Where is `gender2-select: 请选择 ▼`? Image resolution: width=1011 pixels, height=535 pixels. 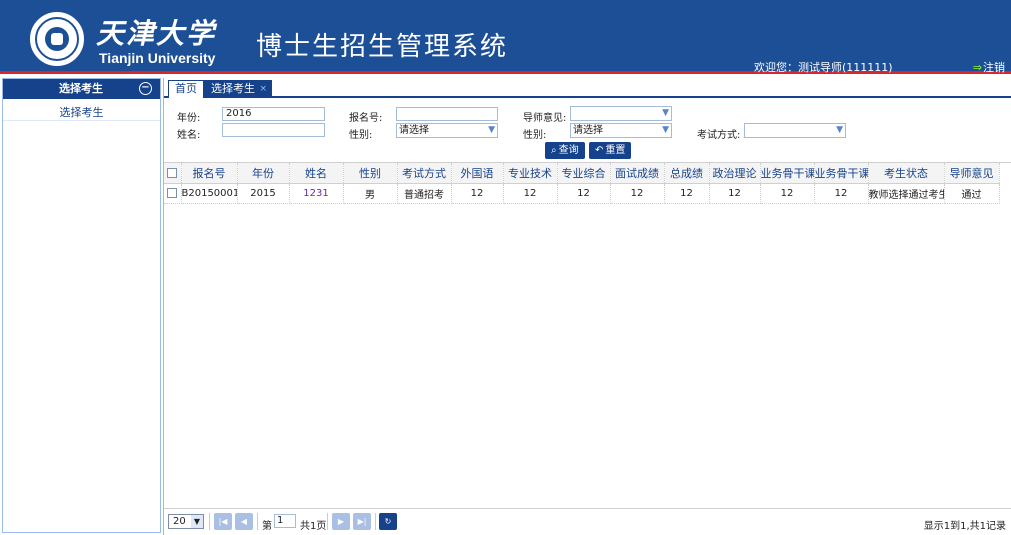
gender2-select: 请选择 ▼ is located at coordinates (621, 130).